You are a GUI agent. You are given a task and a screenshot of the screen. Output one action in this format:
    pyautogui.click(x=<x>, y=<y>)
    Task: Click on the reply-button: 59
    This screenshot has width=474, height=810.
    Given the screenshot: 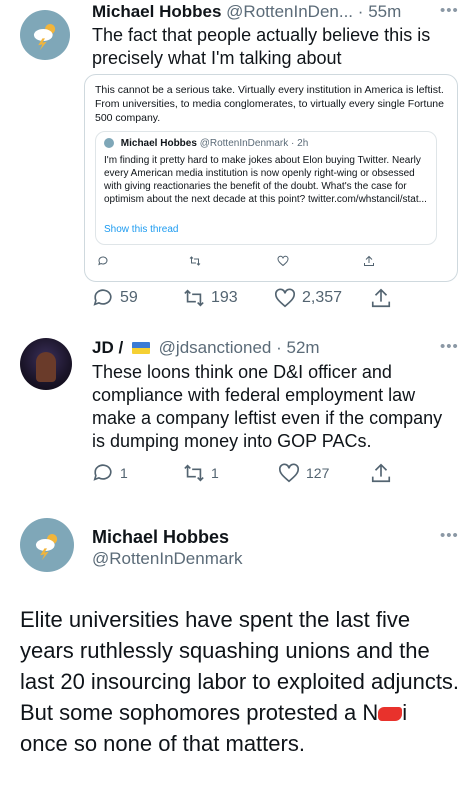 What is the action you would take?
    pyautogui.click(x=115, y=298)
    